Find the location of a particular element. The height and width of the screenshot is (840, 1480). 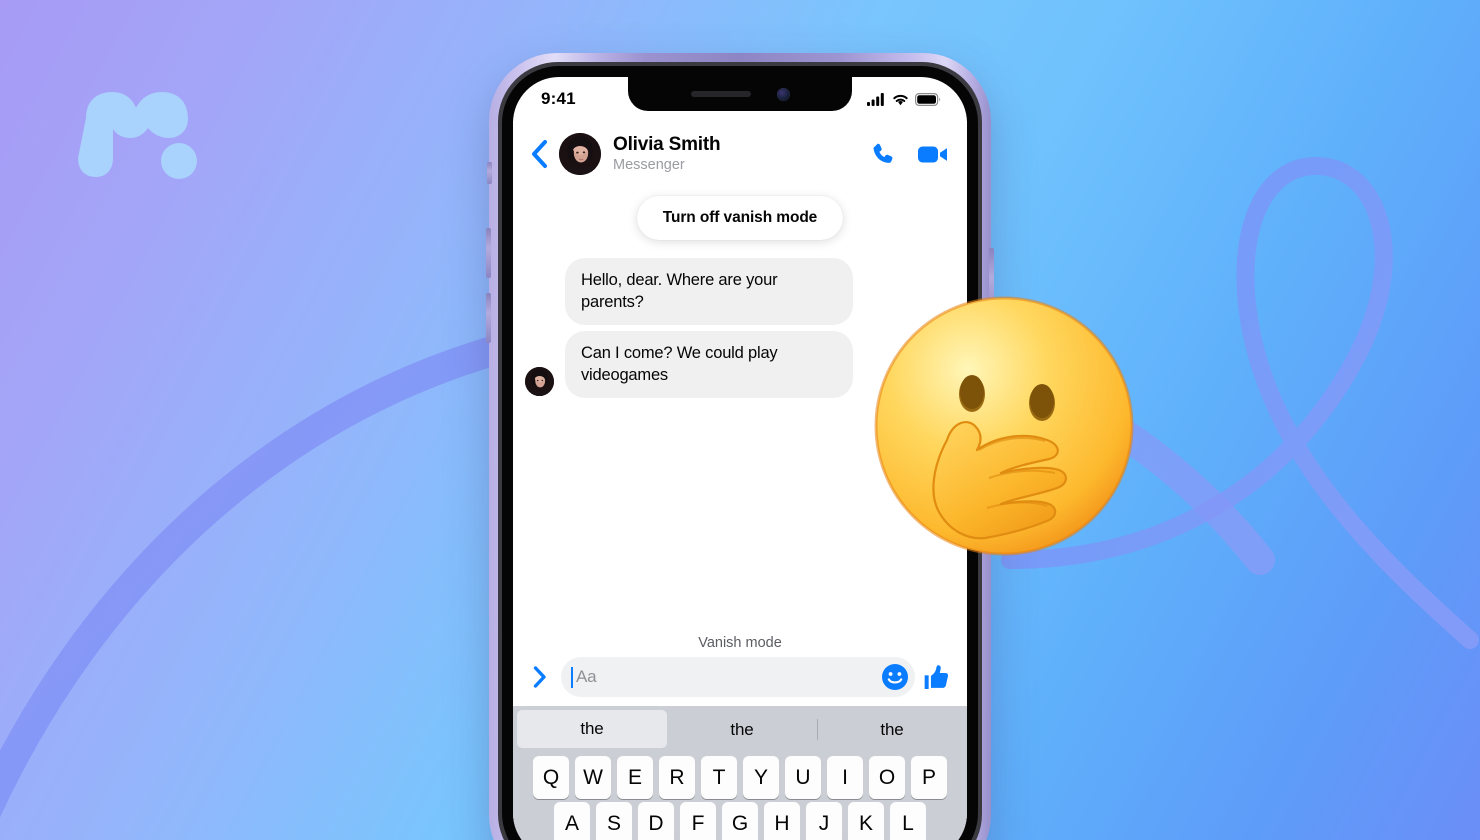

key-g: G is located at coordinates (740, 821).